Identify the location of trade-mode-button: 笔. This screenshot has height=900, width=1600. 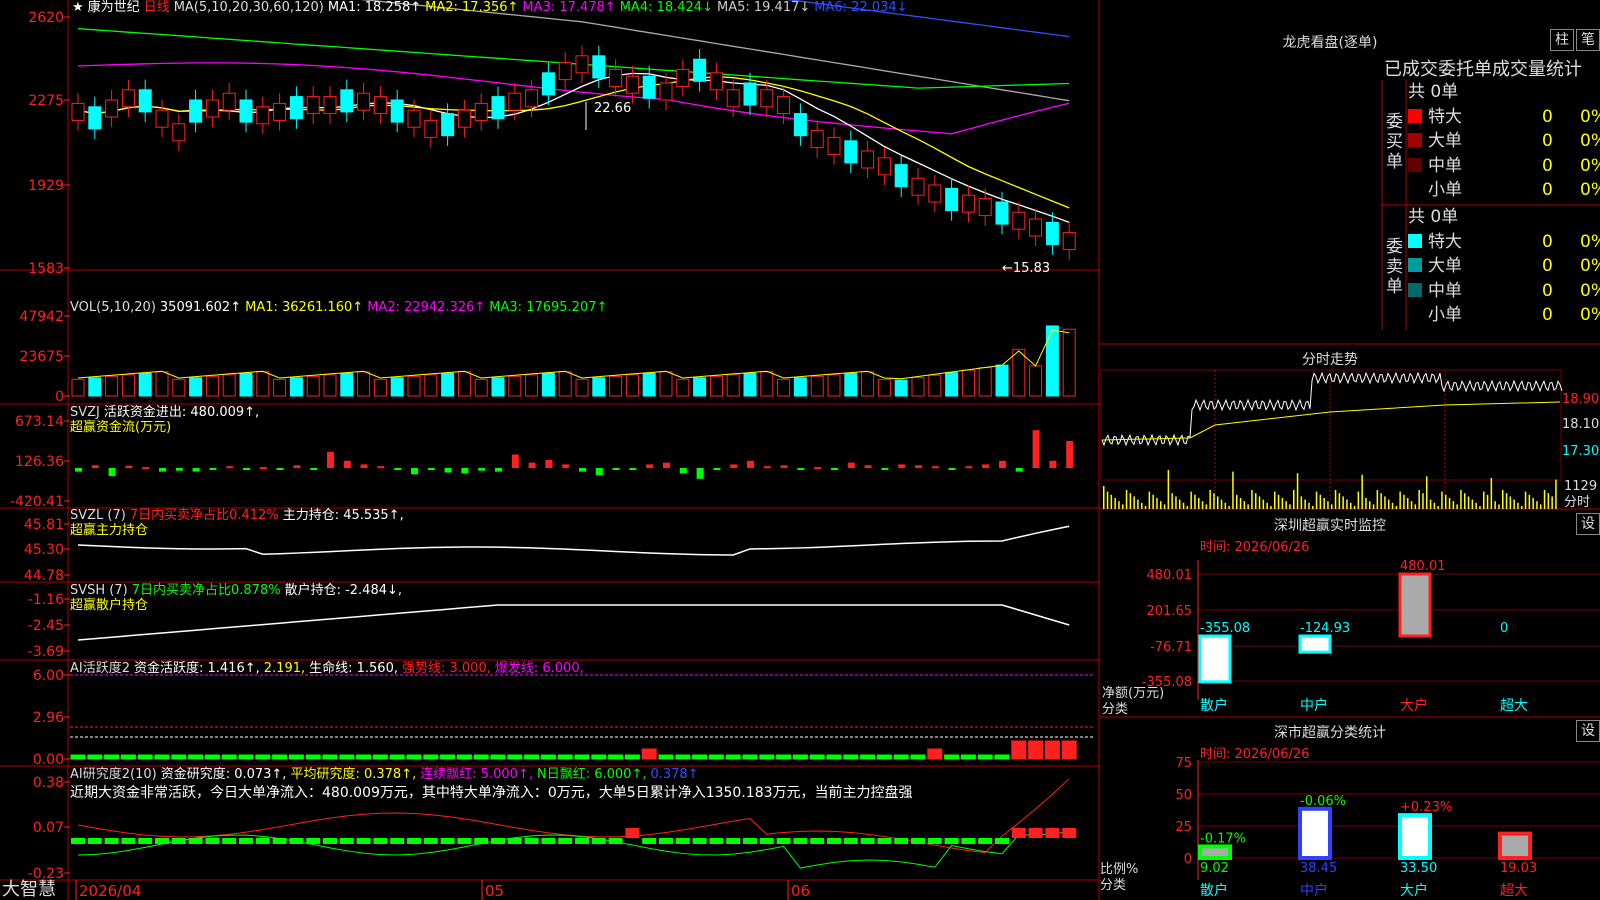
(1588, 40).